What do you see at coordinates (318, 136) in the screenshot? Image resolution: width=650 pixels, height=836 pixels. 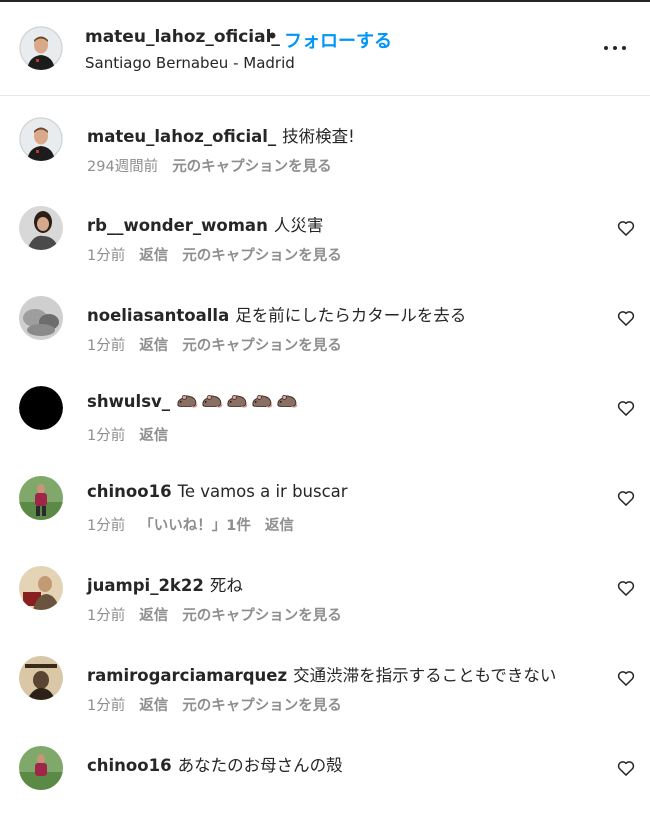 I see `comment-text: 技術検査!` at bounding box center [318, 136].